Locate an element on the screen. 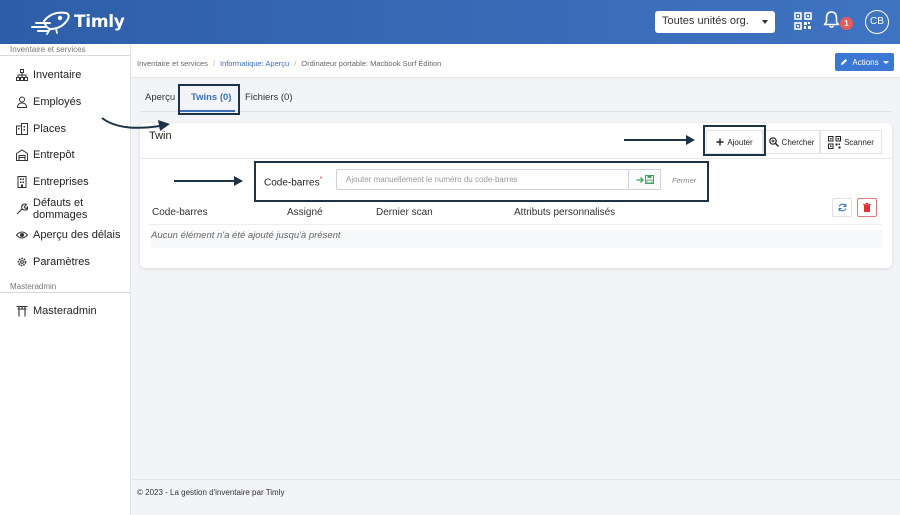 Image resolution: width=900 pixels, height=515 pixels. sidebar-item-label: Entreprises is located at coordinates (61, 182).